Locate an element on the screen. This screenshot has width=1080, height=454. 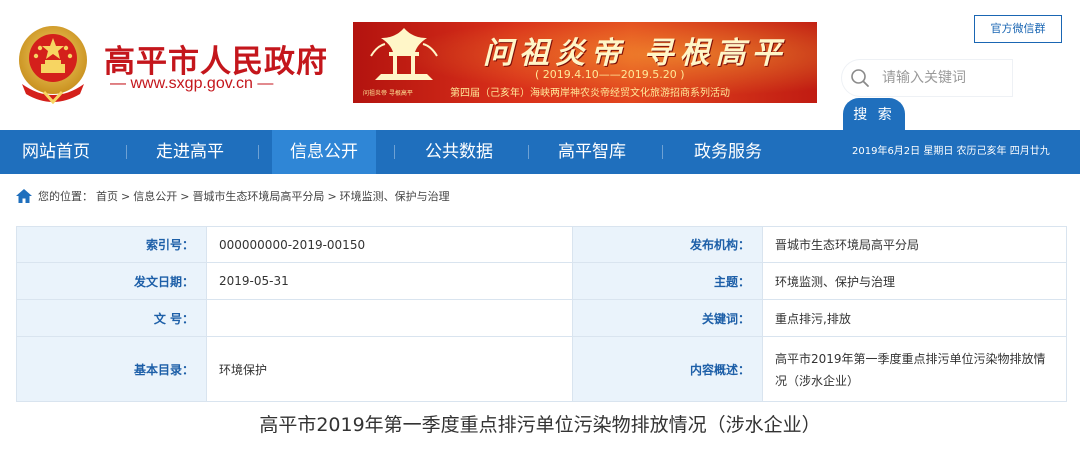
subject-value: 环境监测、保护与治理 is located at coordinates (914, 281).